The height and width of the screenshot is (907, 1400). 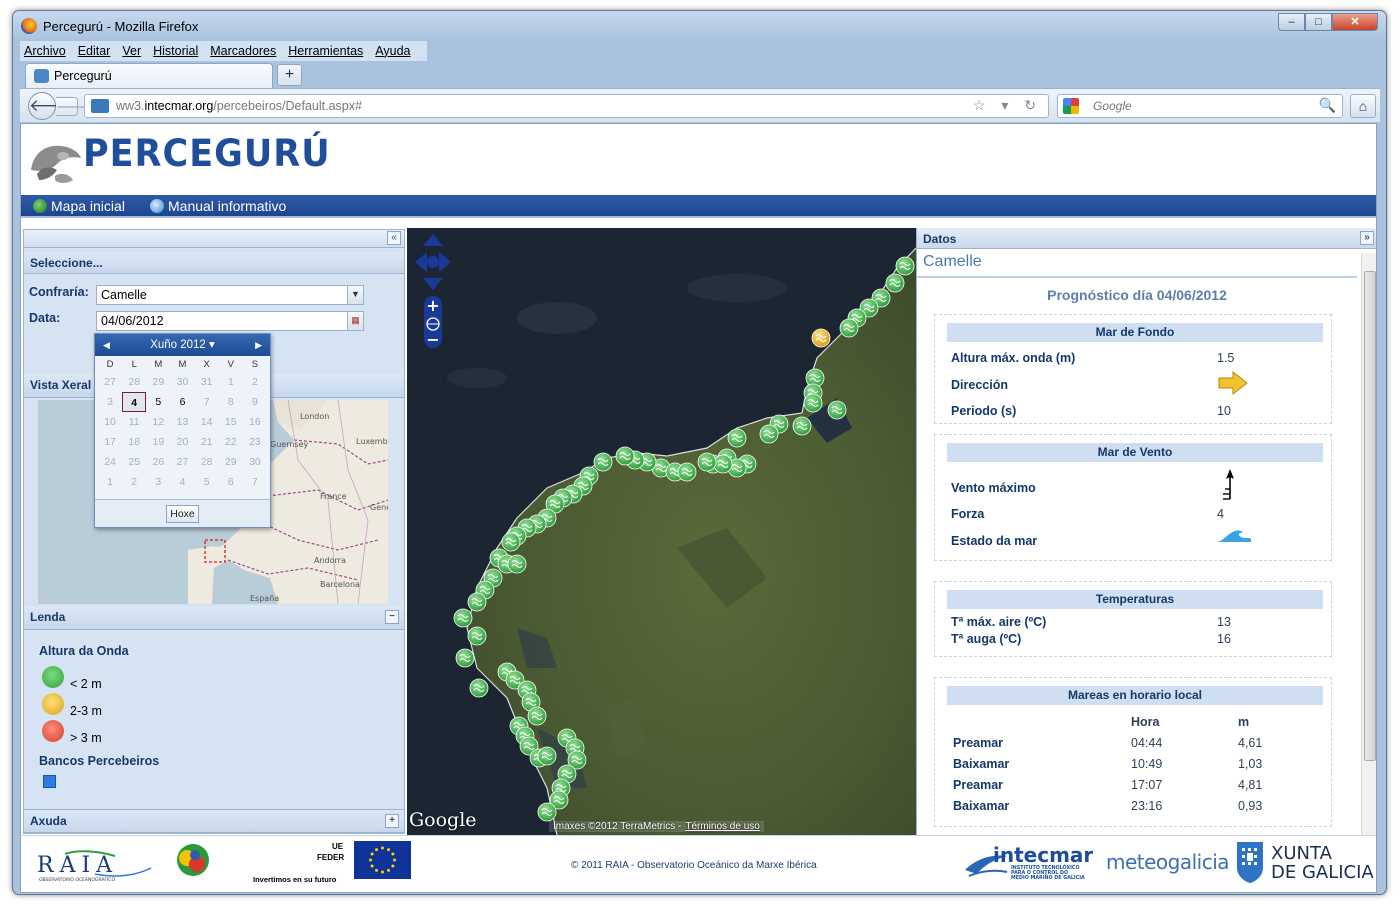 What do you see at coordinates (45, 51) in the screenshot?
I see `menu-archivo: Archivo` at bounding box center [45, 51].